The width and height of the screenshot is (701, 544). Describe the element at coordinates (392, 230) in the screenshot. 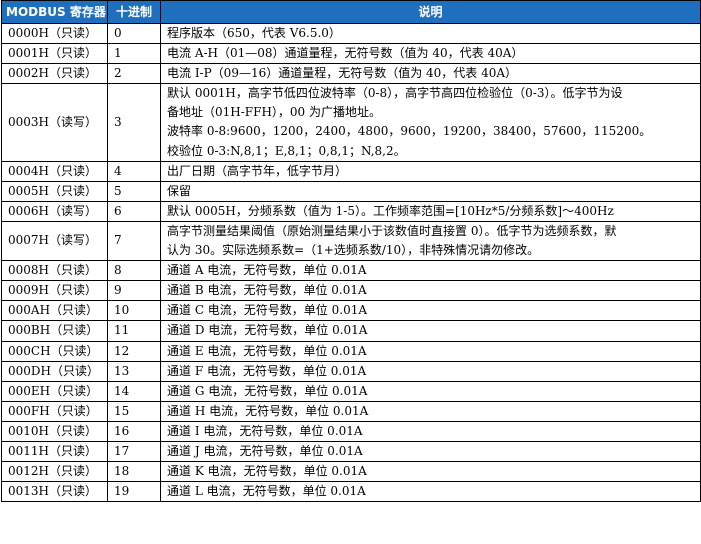

I see `description-line: 高字节测量结果阈值（原始测量结果小于该数值时直接置 0）。低字节为选频系数，默` at that location.